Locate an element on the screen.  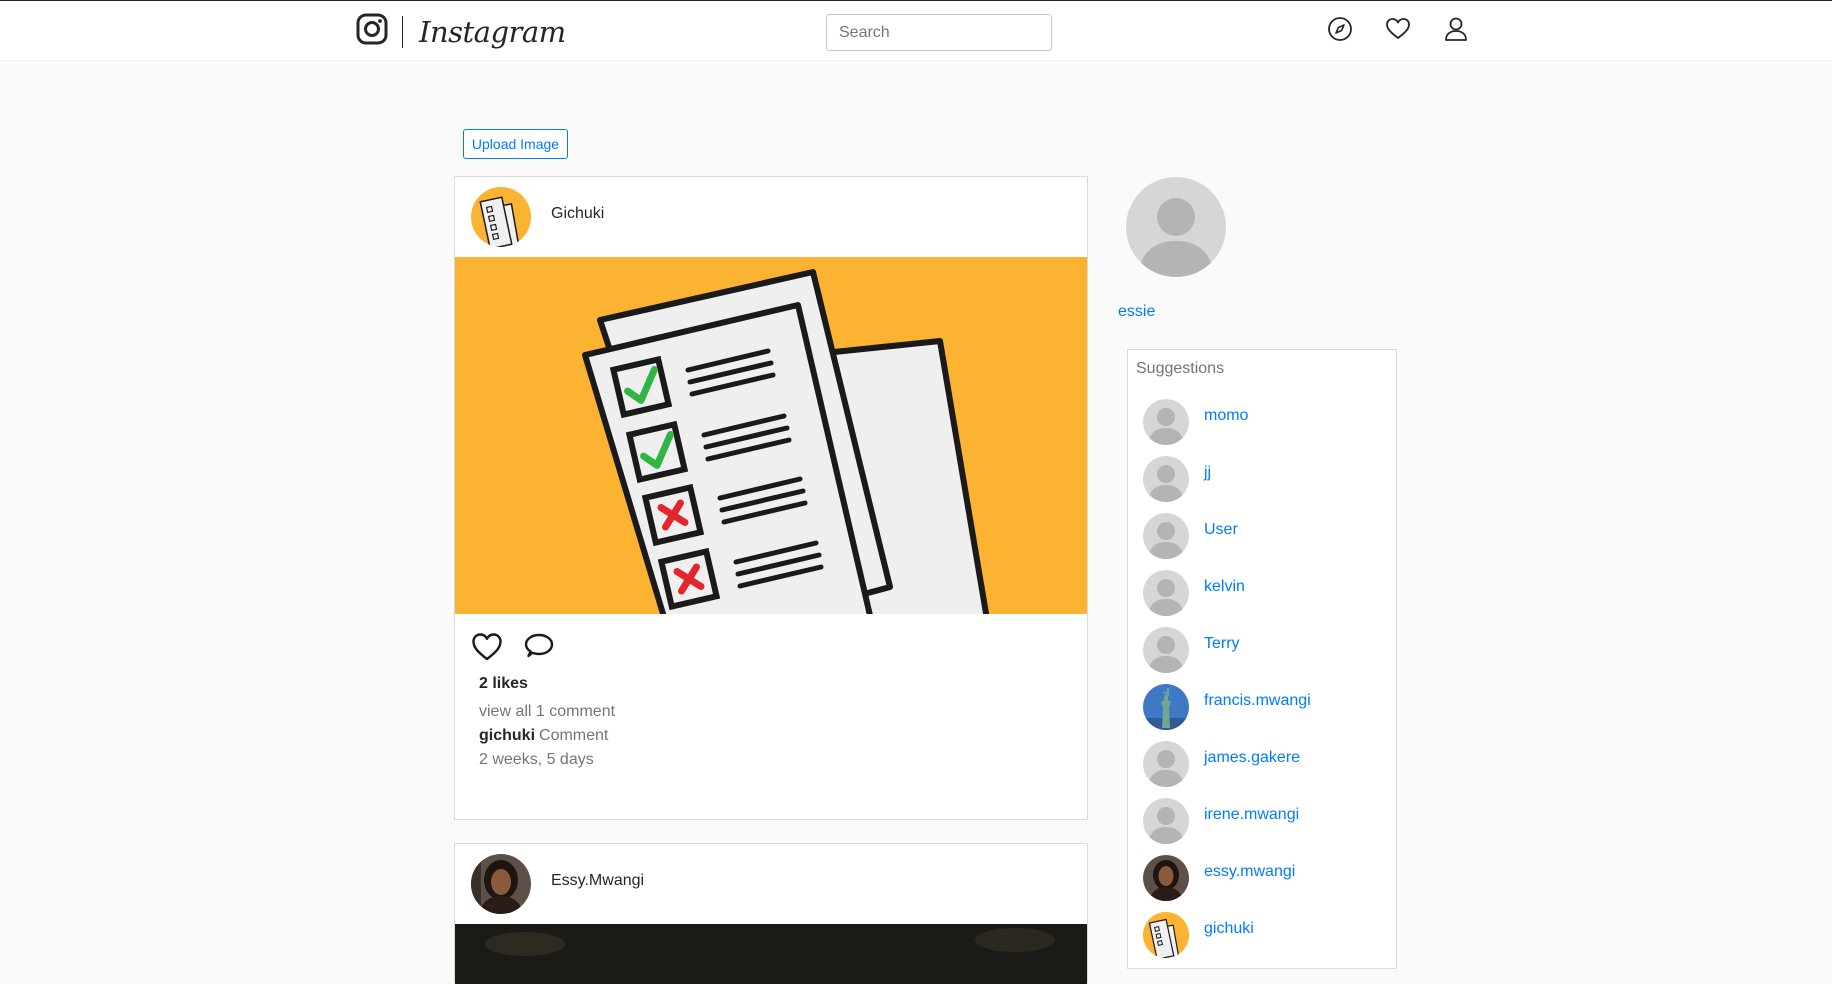
comment-bubble-icon is located at coordinates (539, 647).